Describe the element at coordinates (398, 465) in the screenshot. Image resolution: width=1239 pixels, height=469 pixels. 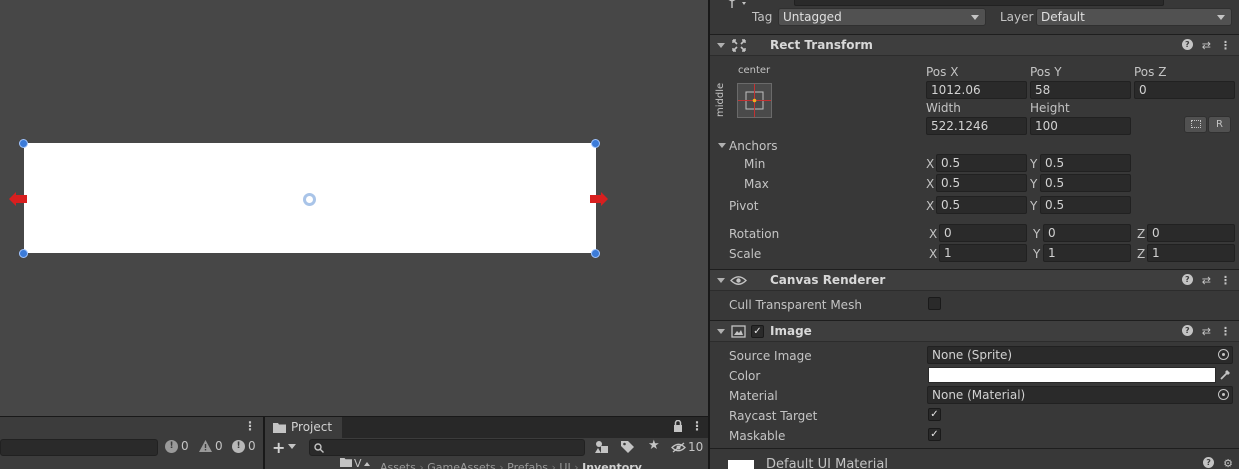
I see `breadcrumb-assets: Assets` at that location.